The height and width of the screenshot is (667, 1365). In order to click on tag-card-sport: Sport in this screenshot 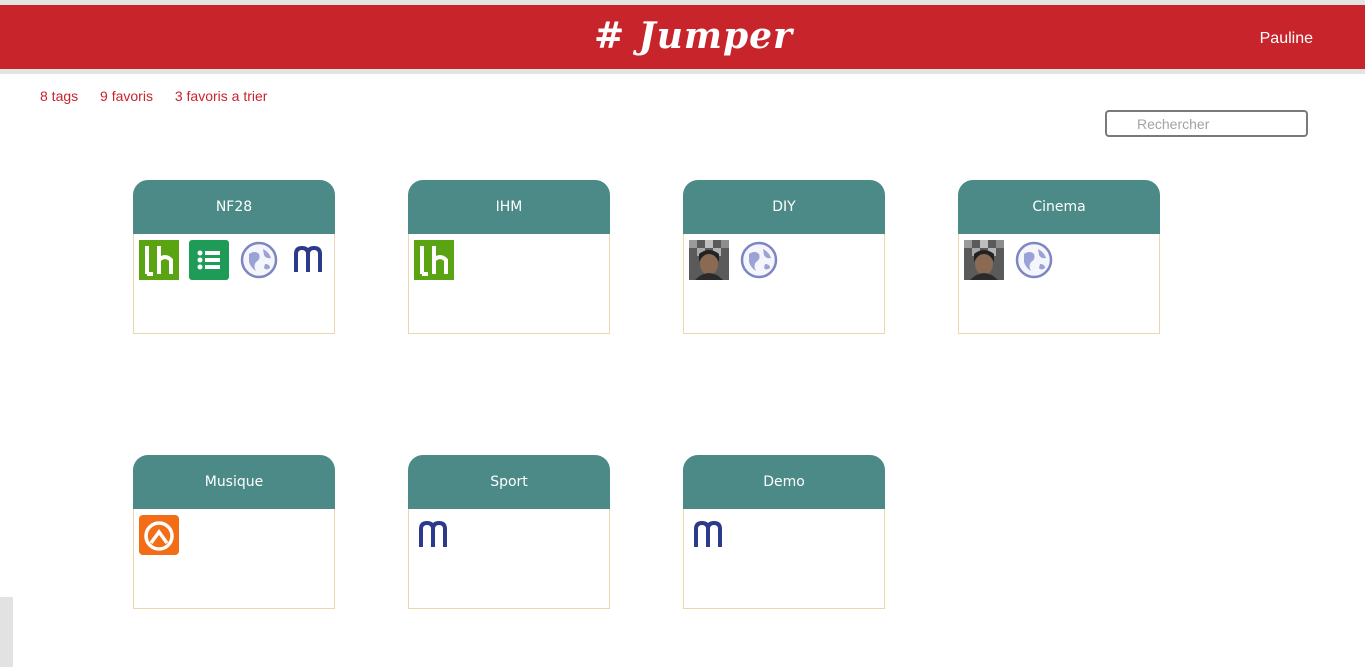, I will do `click(509, 533)`.